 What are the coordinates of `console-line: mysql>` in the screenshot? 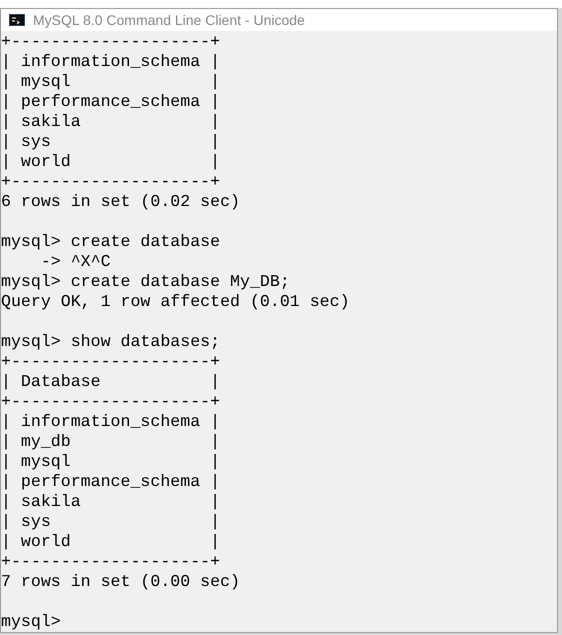 It's located at (31, 622).